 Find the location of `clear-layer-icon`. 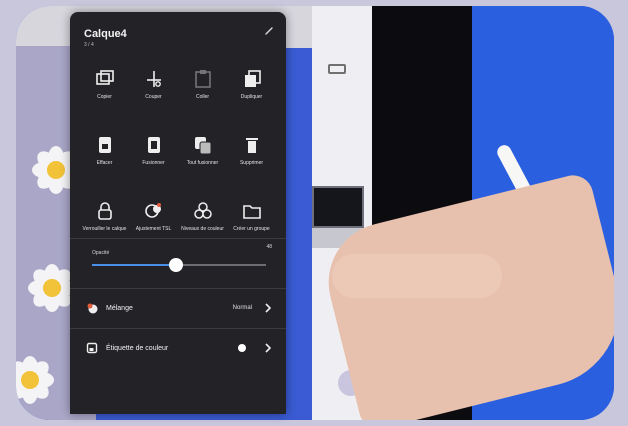

clear-layer-icon is located at coordinates (104, 145).